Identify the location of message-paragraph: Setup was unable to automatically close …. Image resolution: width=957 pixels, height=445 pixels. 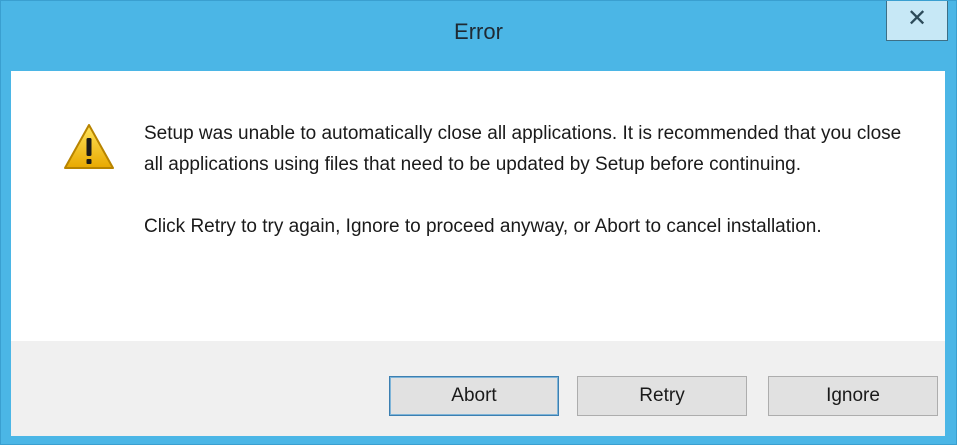
(523, 149).